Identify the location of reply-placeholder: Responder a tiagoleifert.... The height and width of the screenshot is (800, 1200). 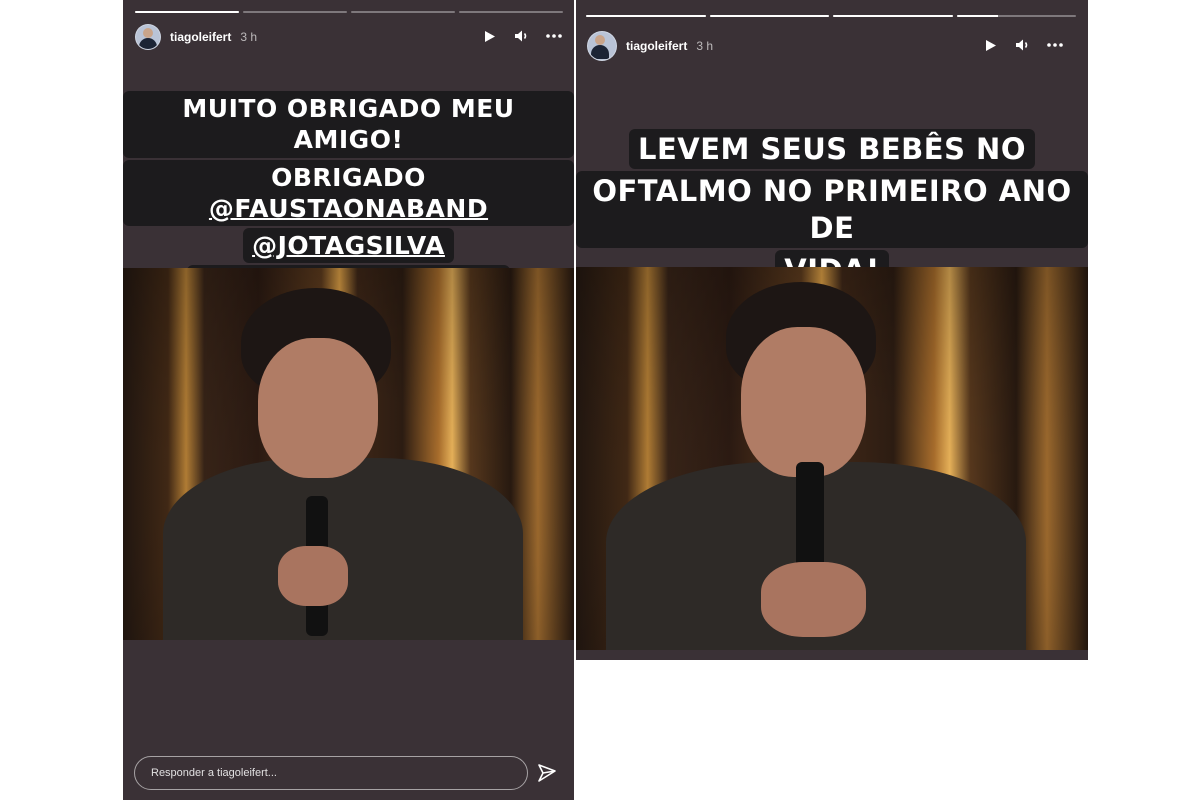
(214, 773).